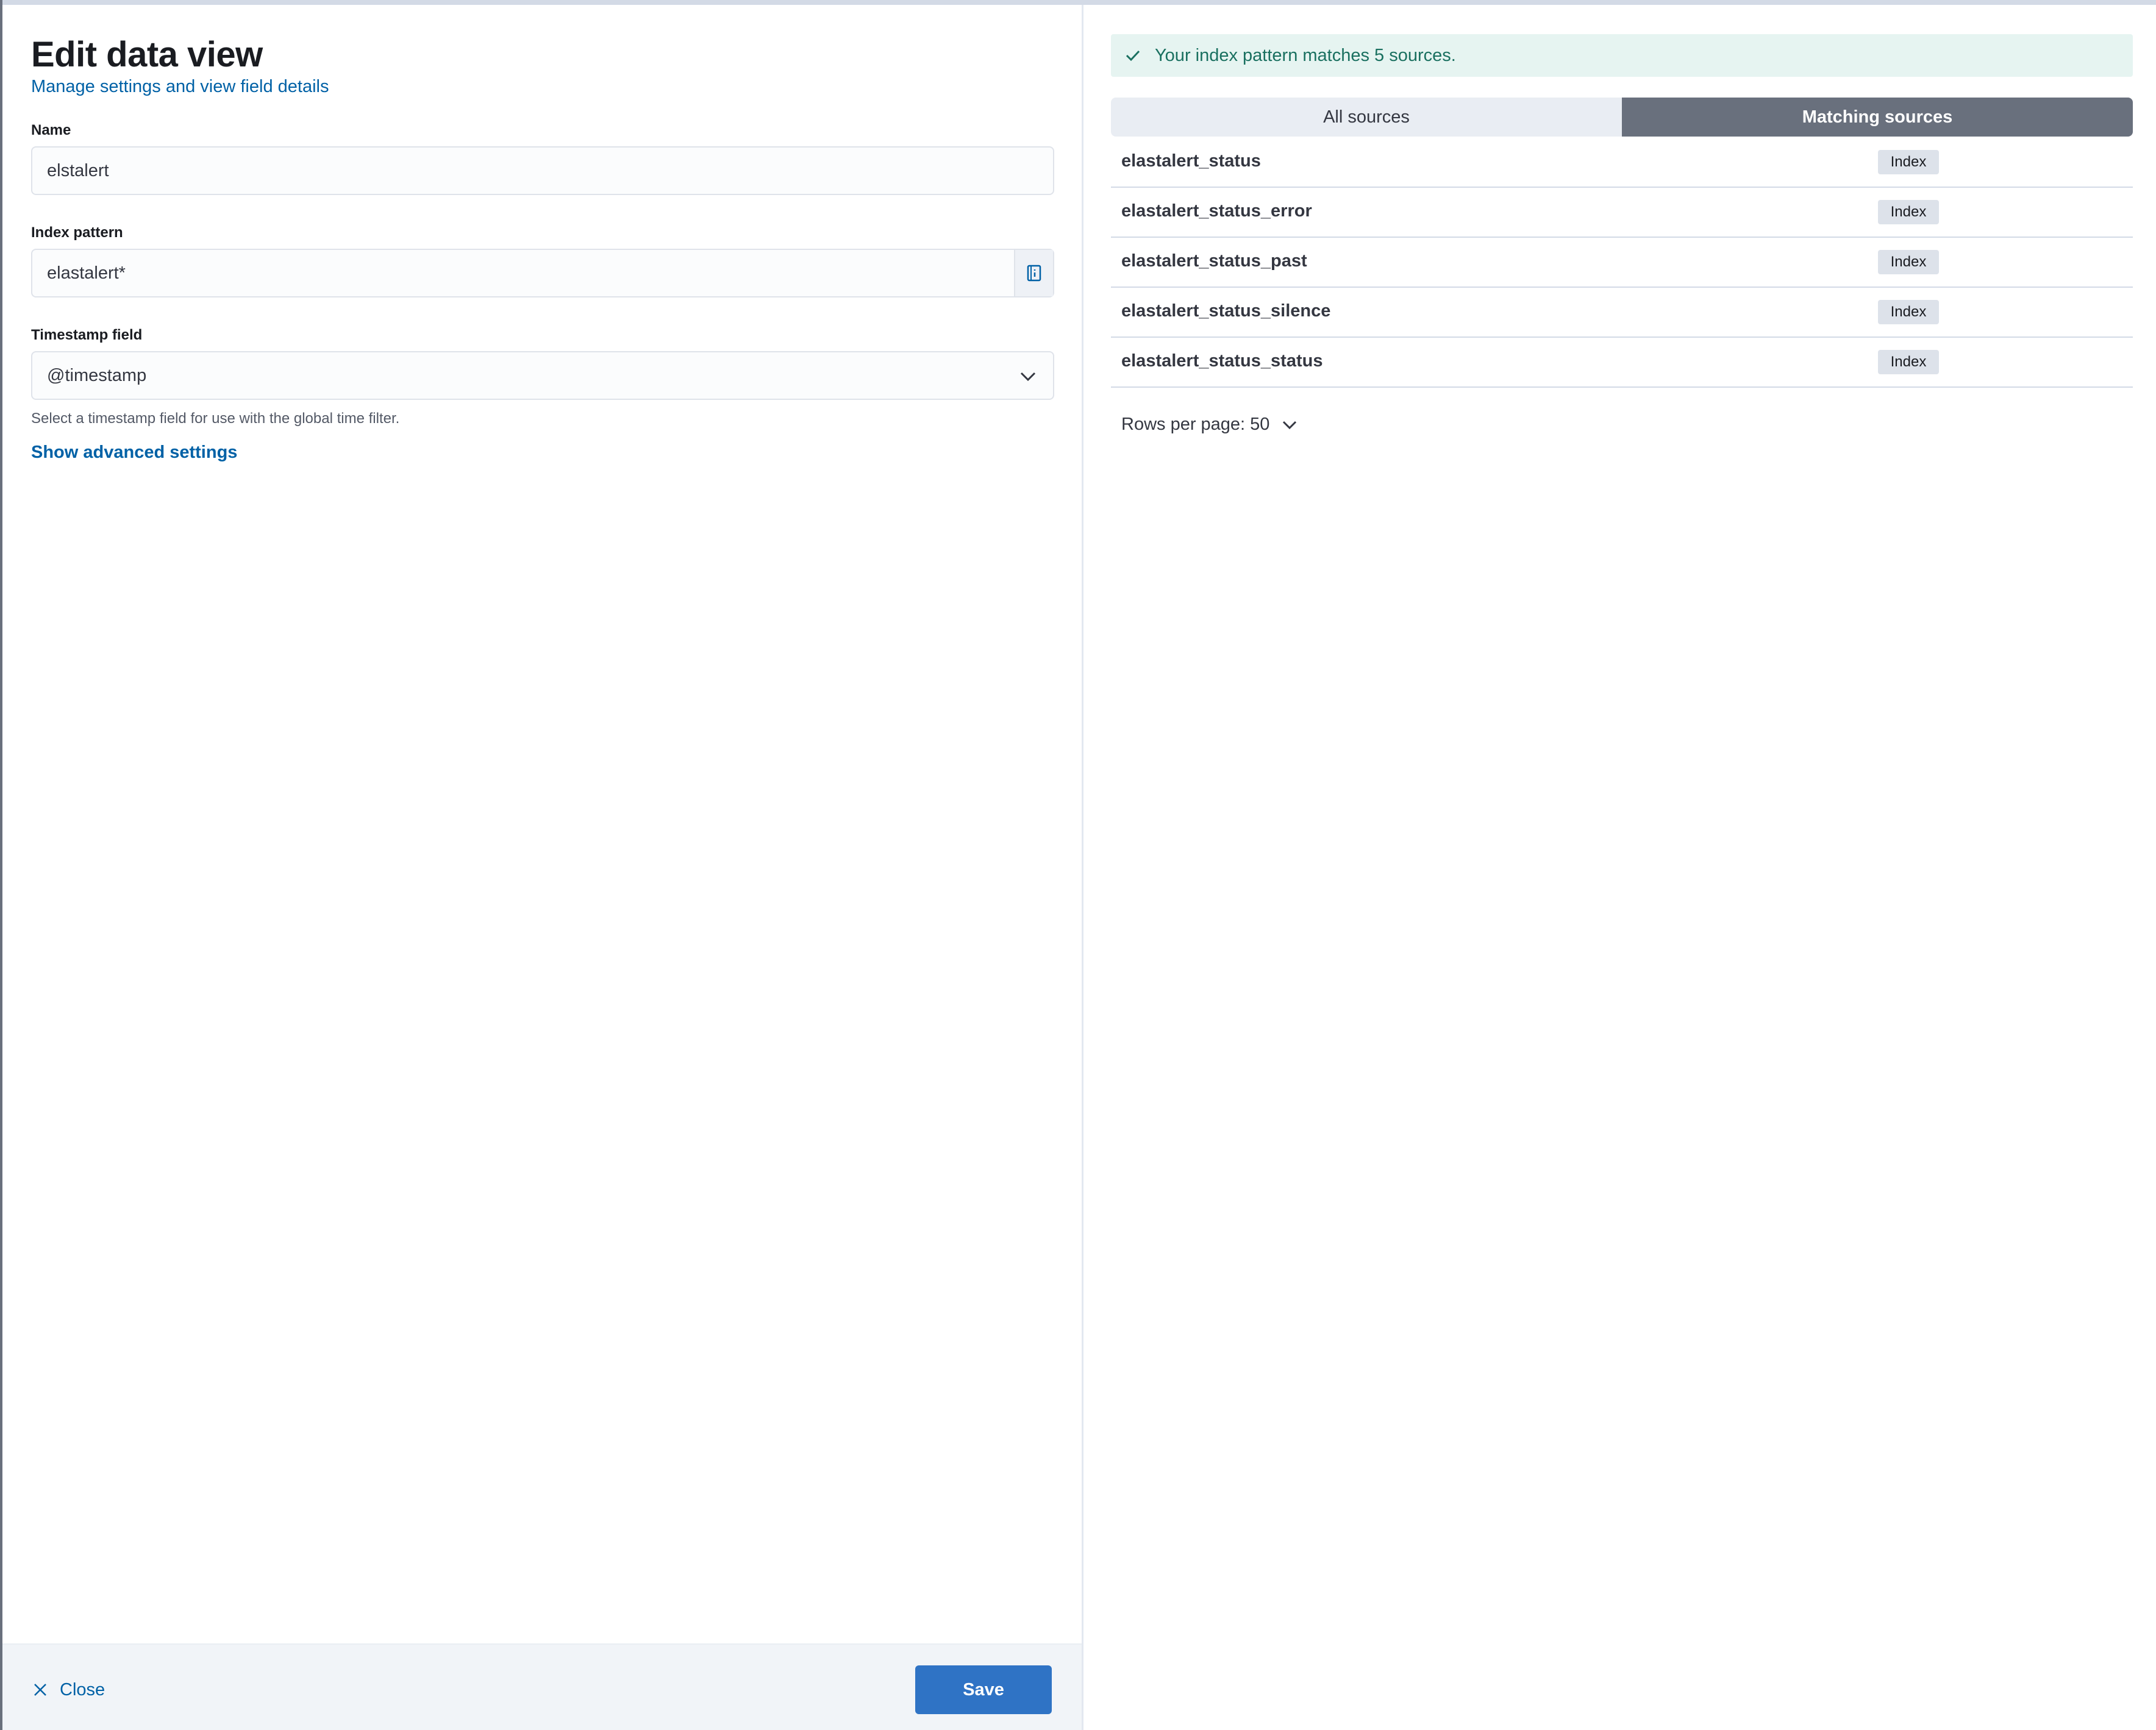  What do you see at coordinates (86, 273) in the screenshot?
I see `index-pattern-value: elastalert*` at bounding box center [86, 273].